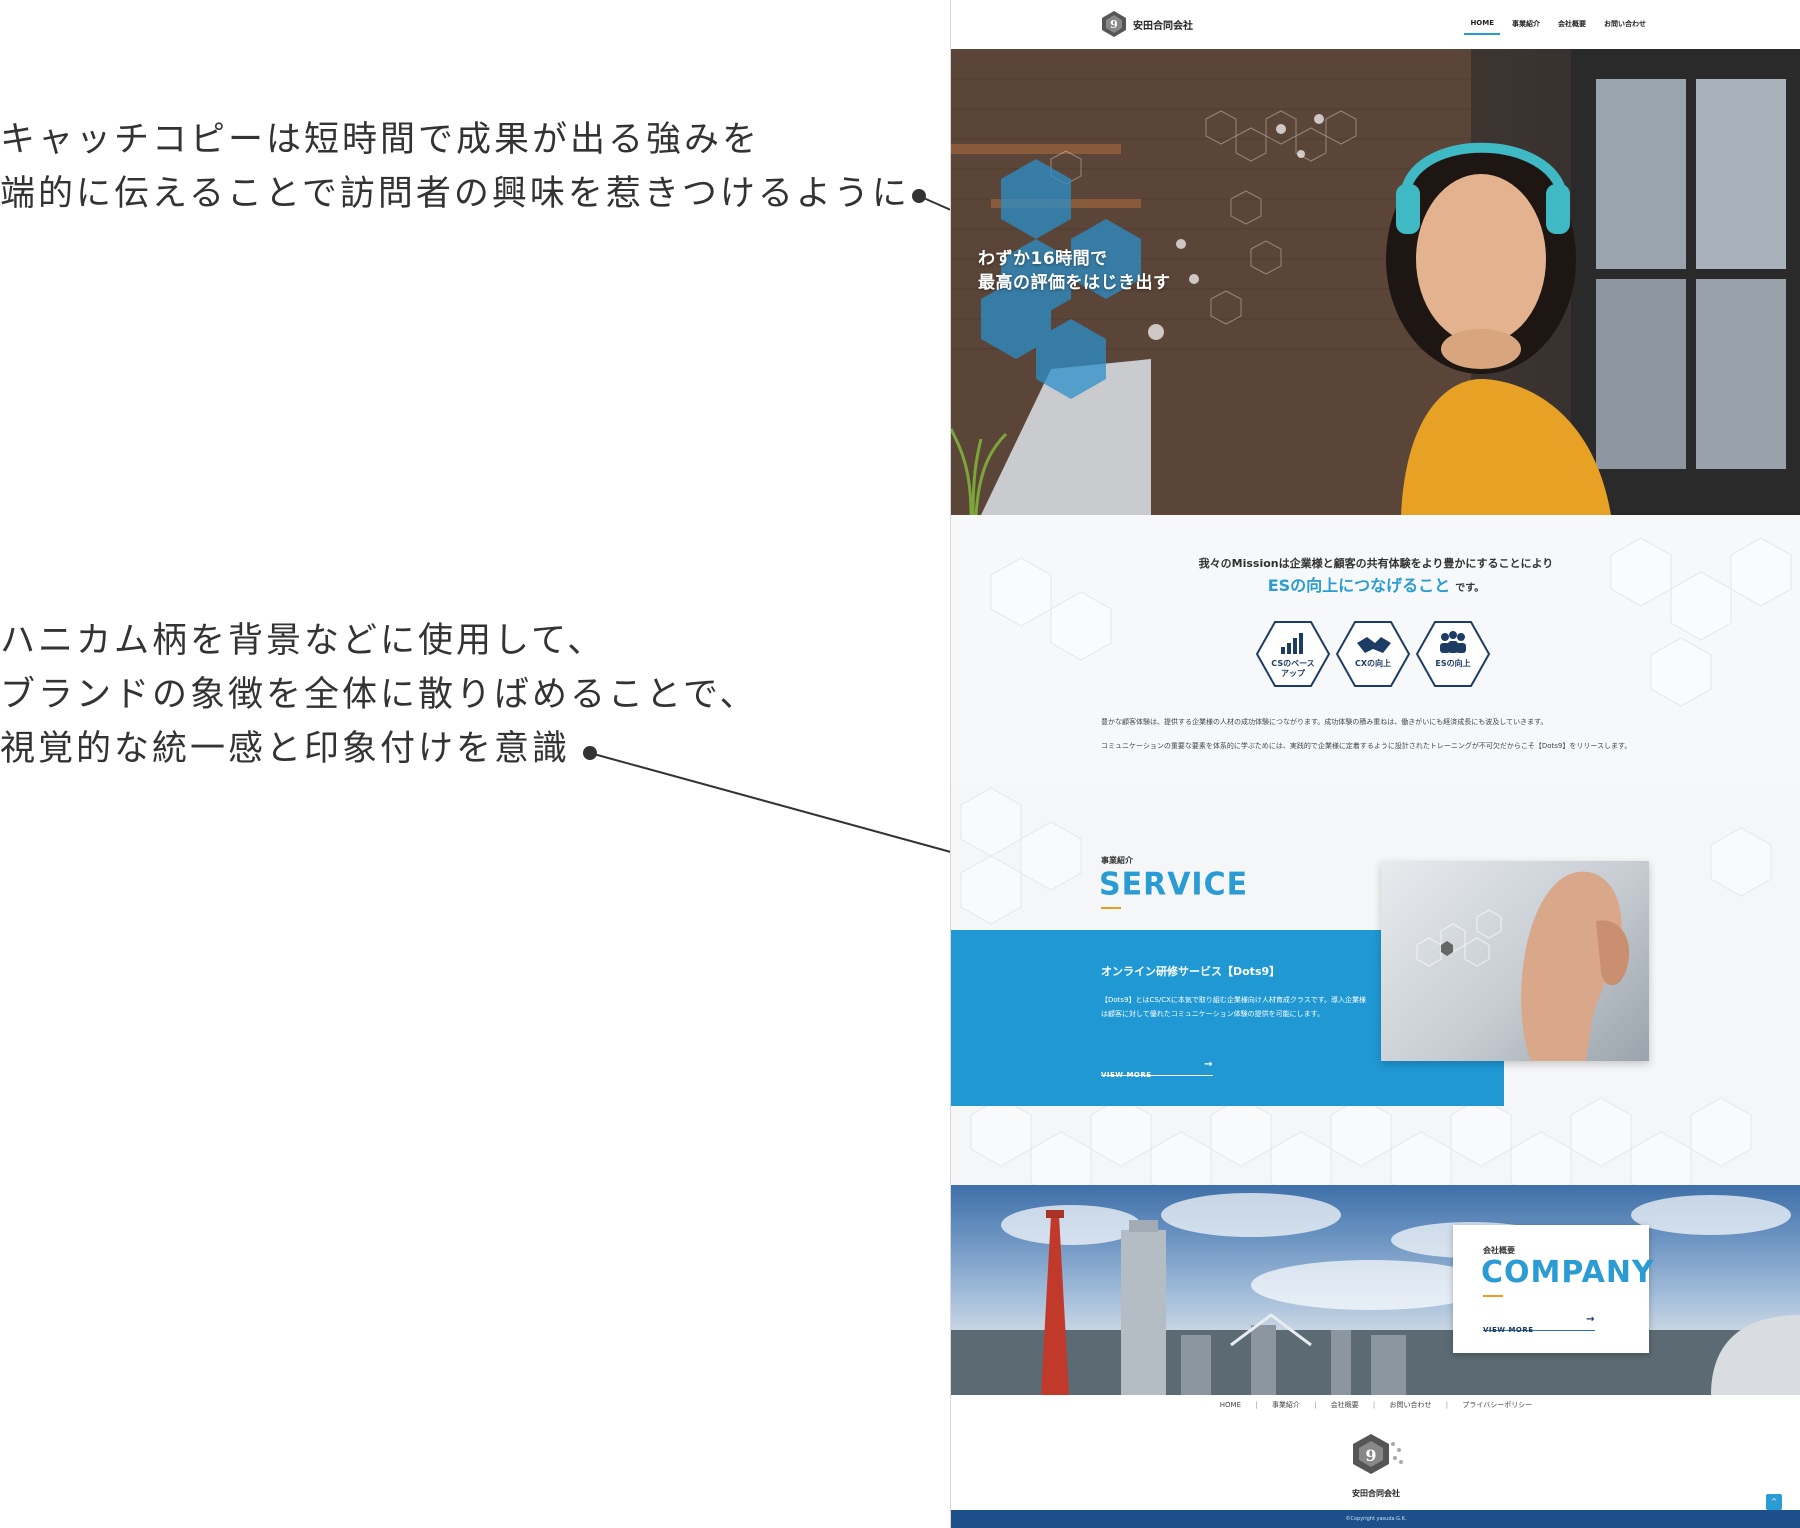 The width and height of the screenshot is (1800, 1528). What do you see at coordinates (1293, 673) in the screenshot?
I see `hex-cs-baseup-label2: アップ` at bounding box center [1293, 673].